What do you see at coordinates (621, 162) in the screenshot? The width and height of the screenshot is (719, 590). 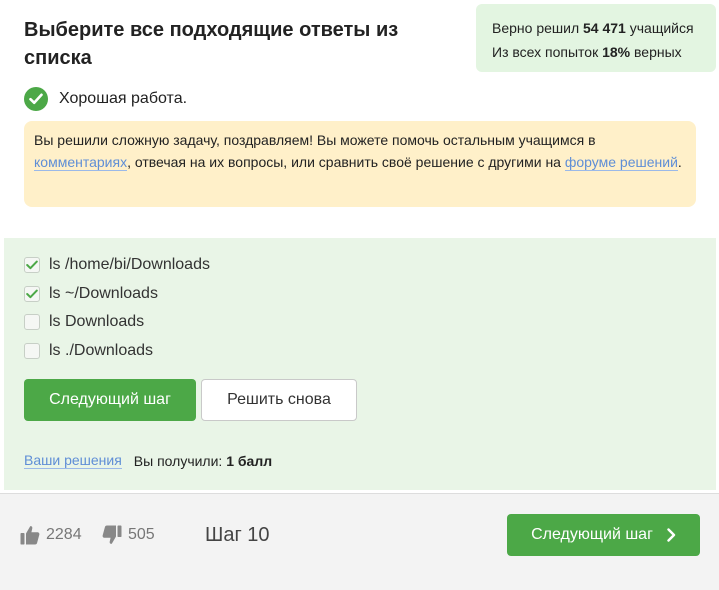 I see `forum-link: форуме решений` at bounding box center [621, 162].